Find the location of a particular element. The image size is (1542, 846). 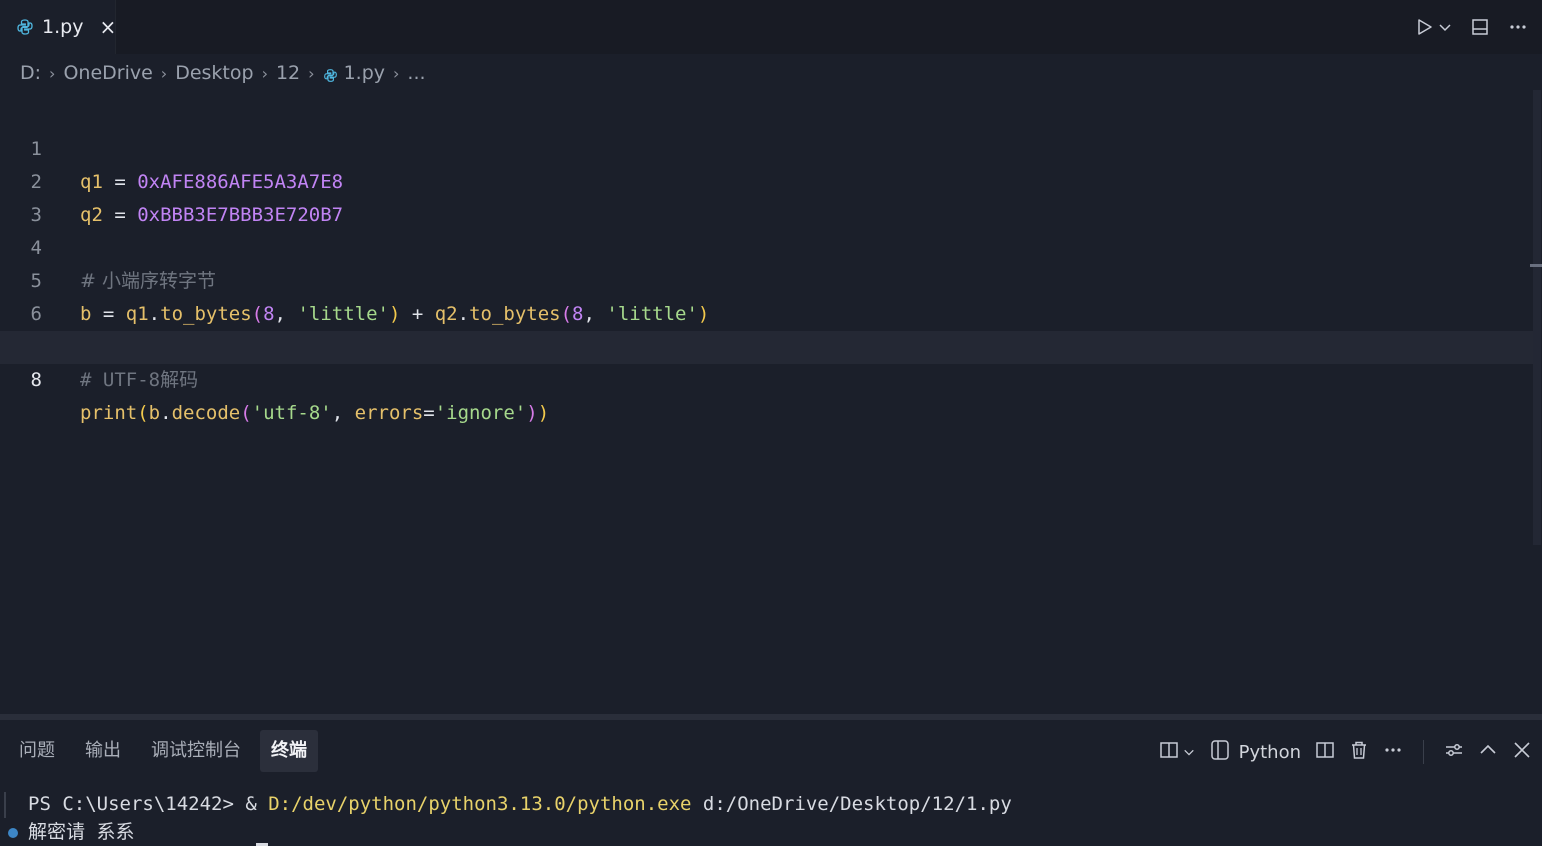

terminal-output: 解密请 系系 is located at coordinates (81, 832).